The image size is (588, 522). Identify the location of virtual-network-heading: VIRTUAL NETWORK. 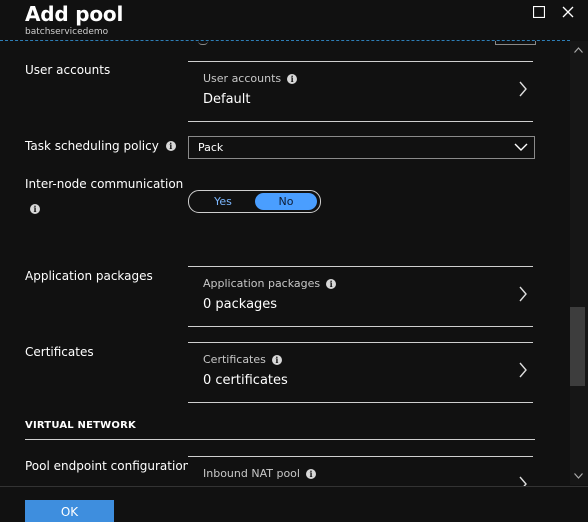
(80, 425).